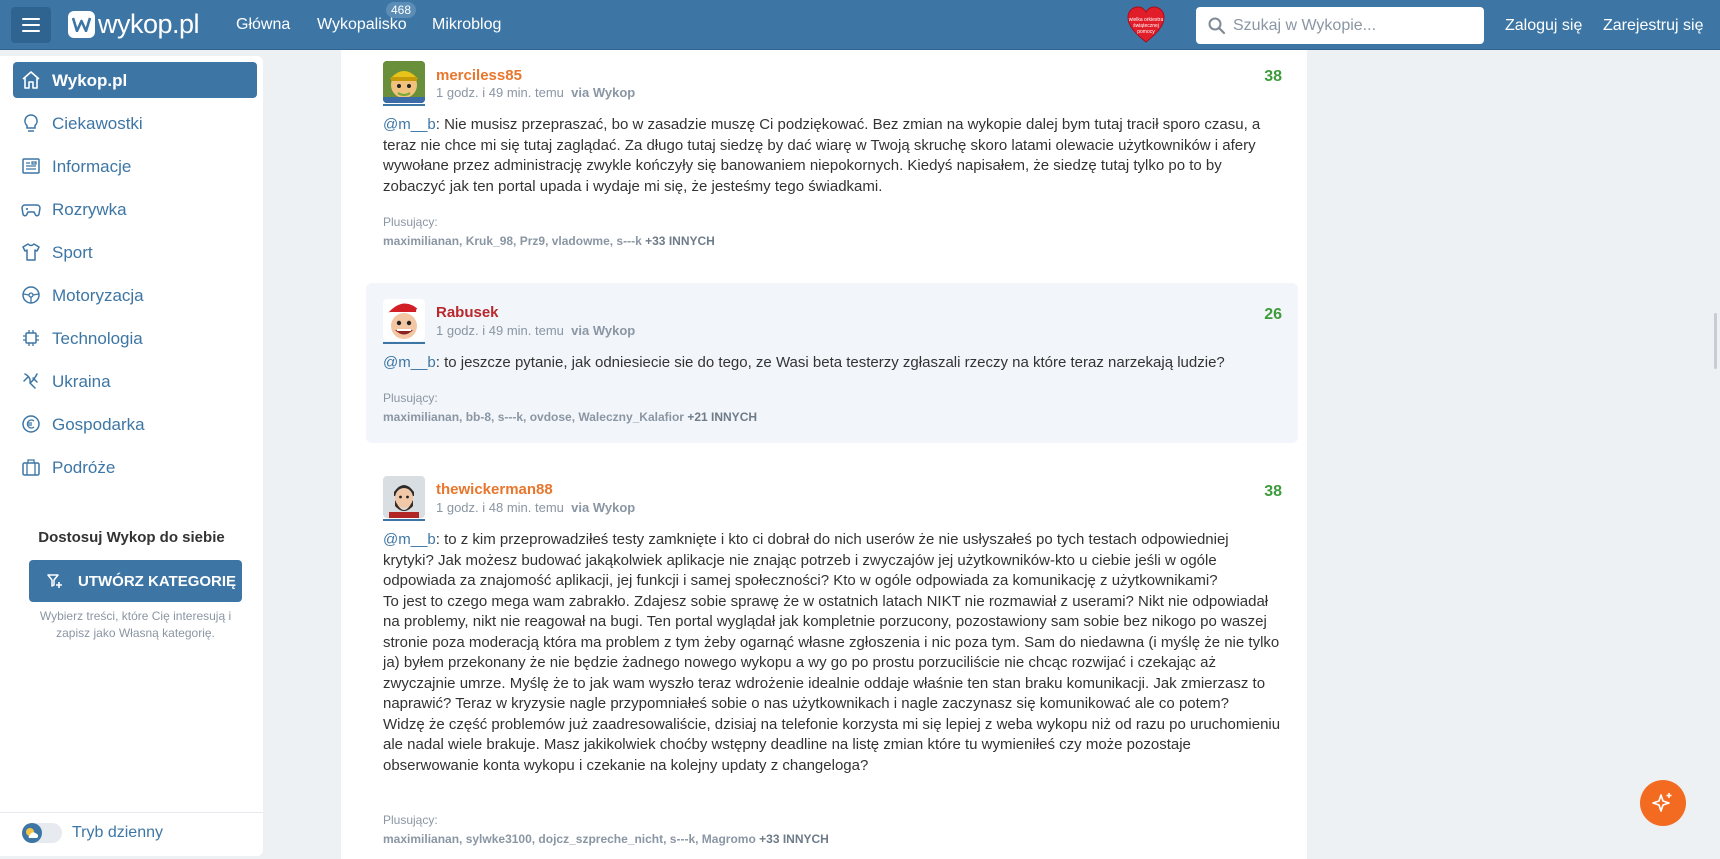 The image size is (1720, 859). What do you see at coordinates (90, 80) in the screenshot?
I see `sidebar-item-label: Wykop.pl` at bounding box center [90, 80].